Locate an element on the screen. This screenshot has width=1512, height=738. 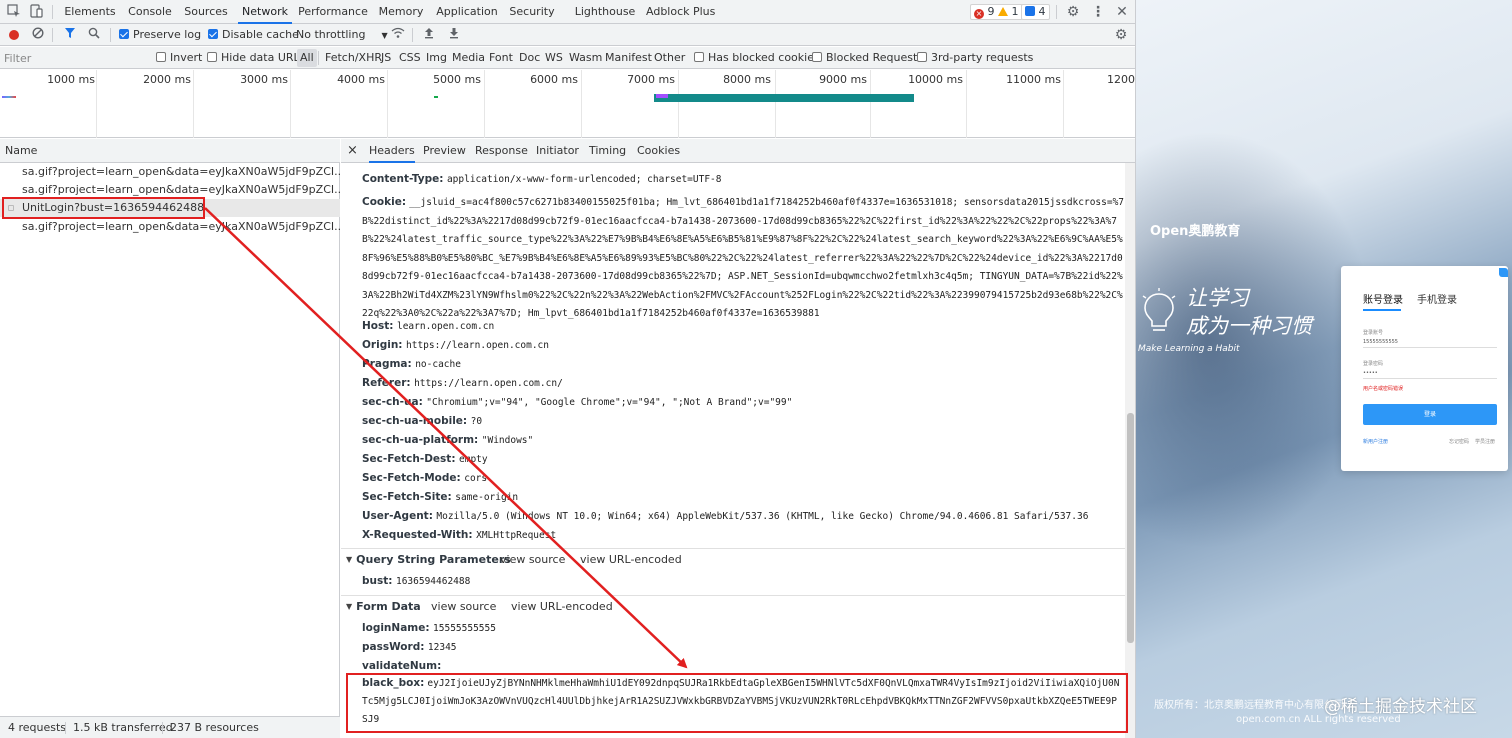
details-scrollbar is located at coordinates (1130, 450).